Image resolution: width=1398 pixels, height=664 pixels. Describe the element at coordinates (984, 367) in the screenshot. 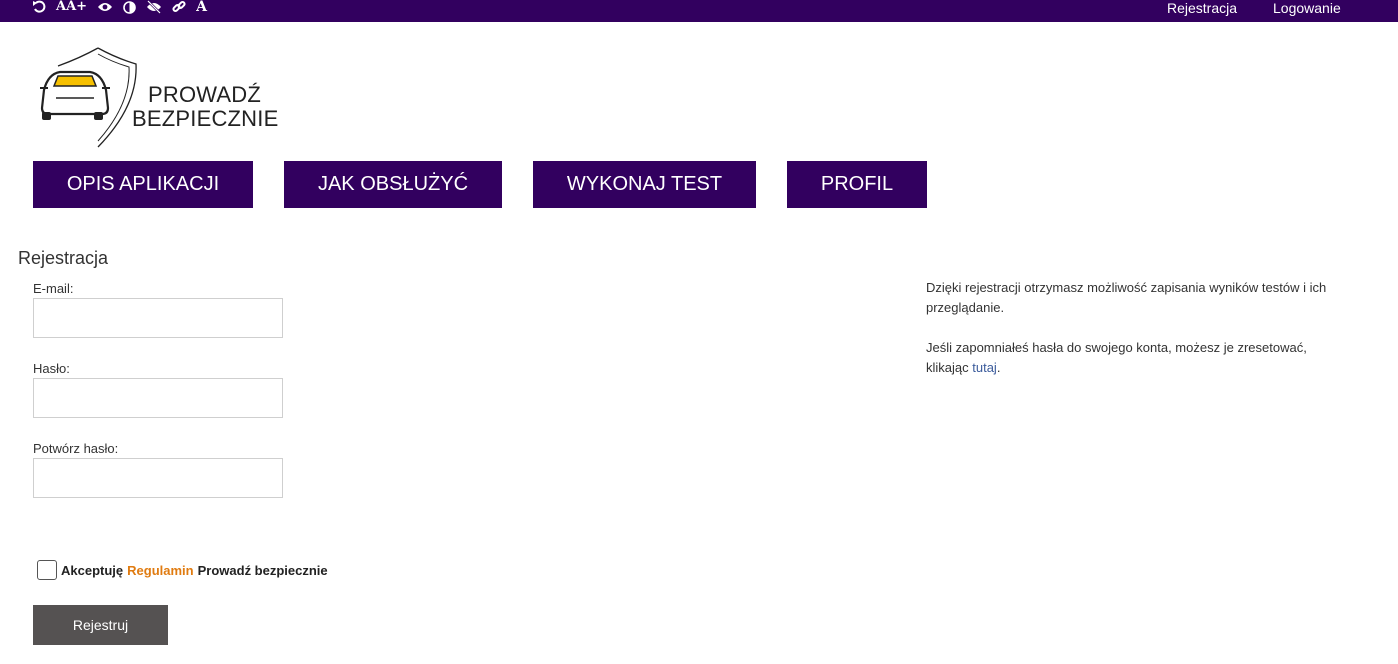

I see `reset-password-link: tutaj` at that location.